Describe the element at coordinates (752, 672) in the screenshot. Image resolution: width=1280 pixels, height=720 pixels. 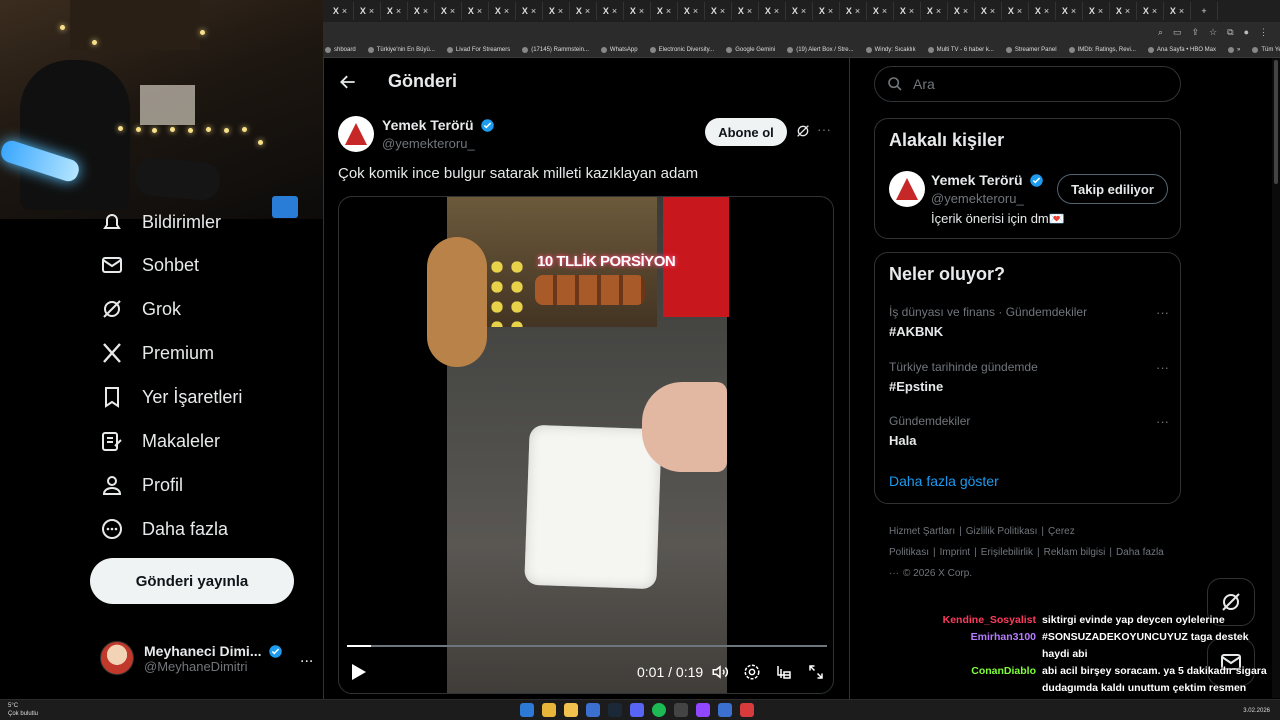
I see `settings-icon` at that location.